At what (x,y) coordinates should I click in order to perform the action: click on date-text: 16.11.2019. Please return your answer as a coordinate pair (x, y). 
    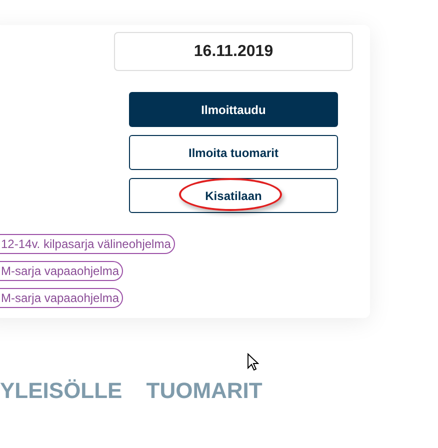
    Looking at the image, I should click on (234, 52).